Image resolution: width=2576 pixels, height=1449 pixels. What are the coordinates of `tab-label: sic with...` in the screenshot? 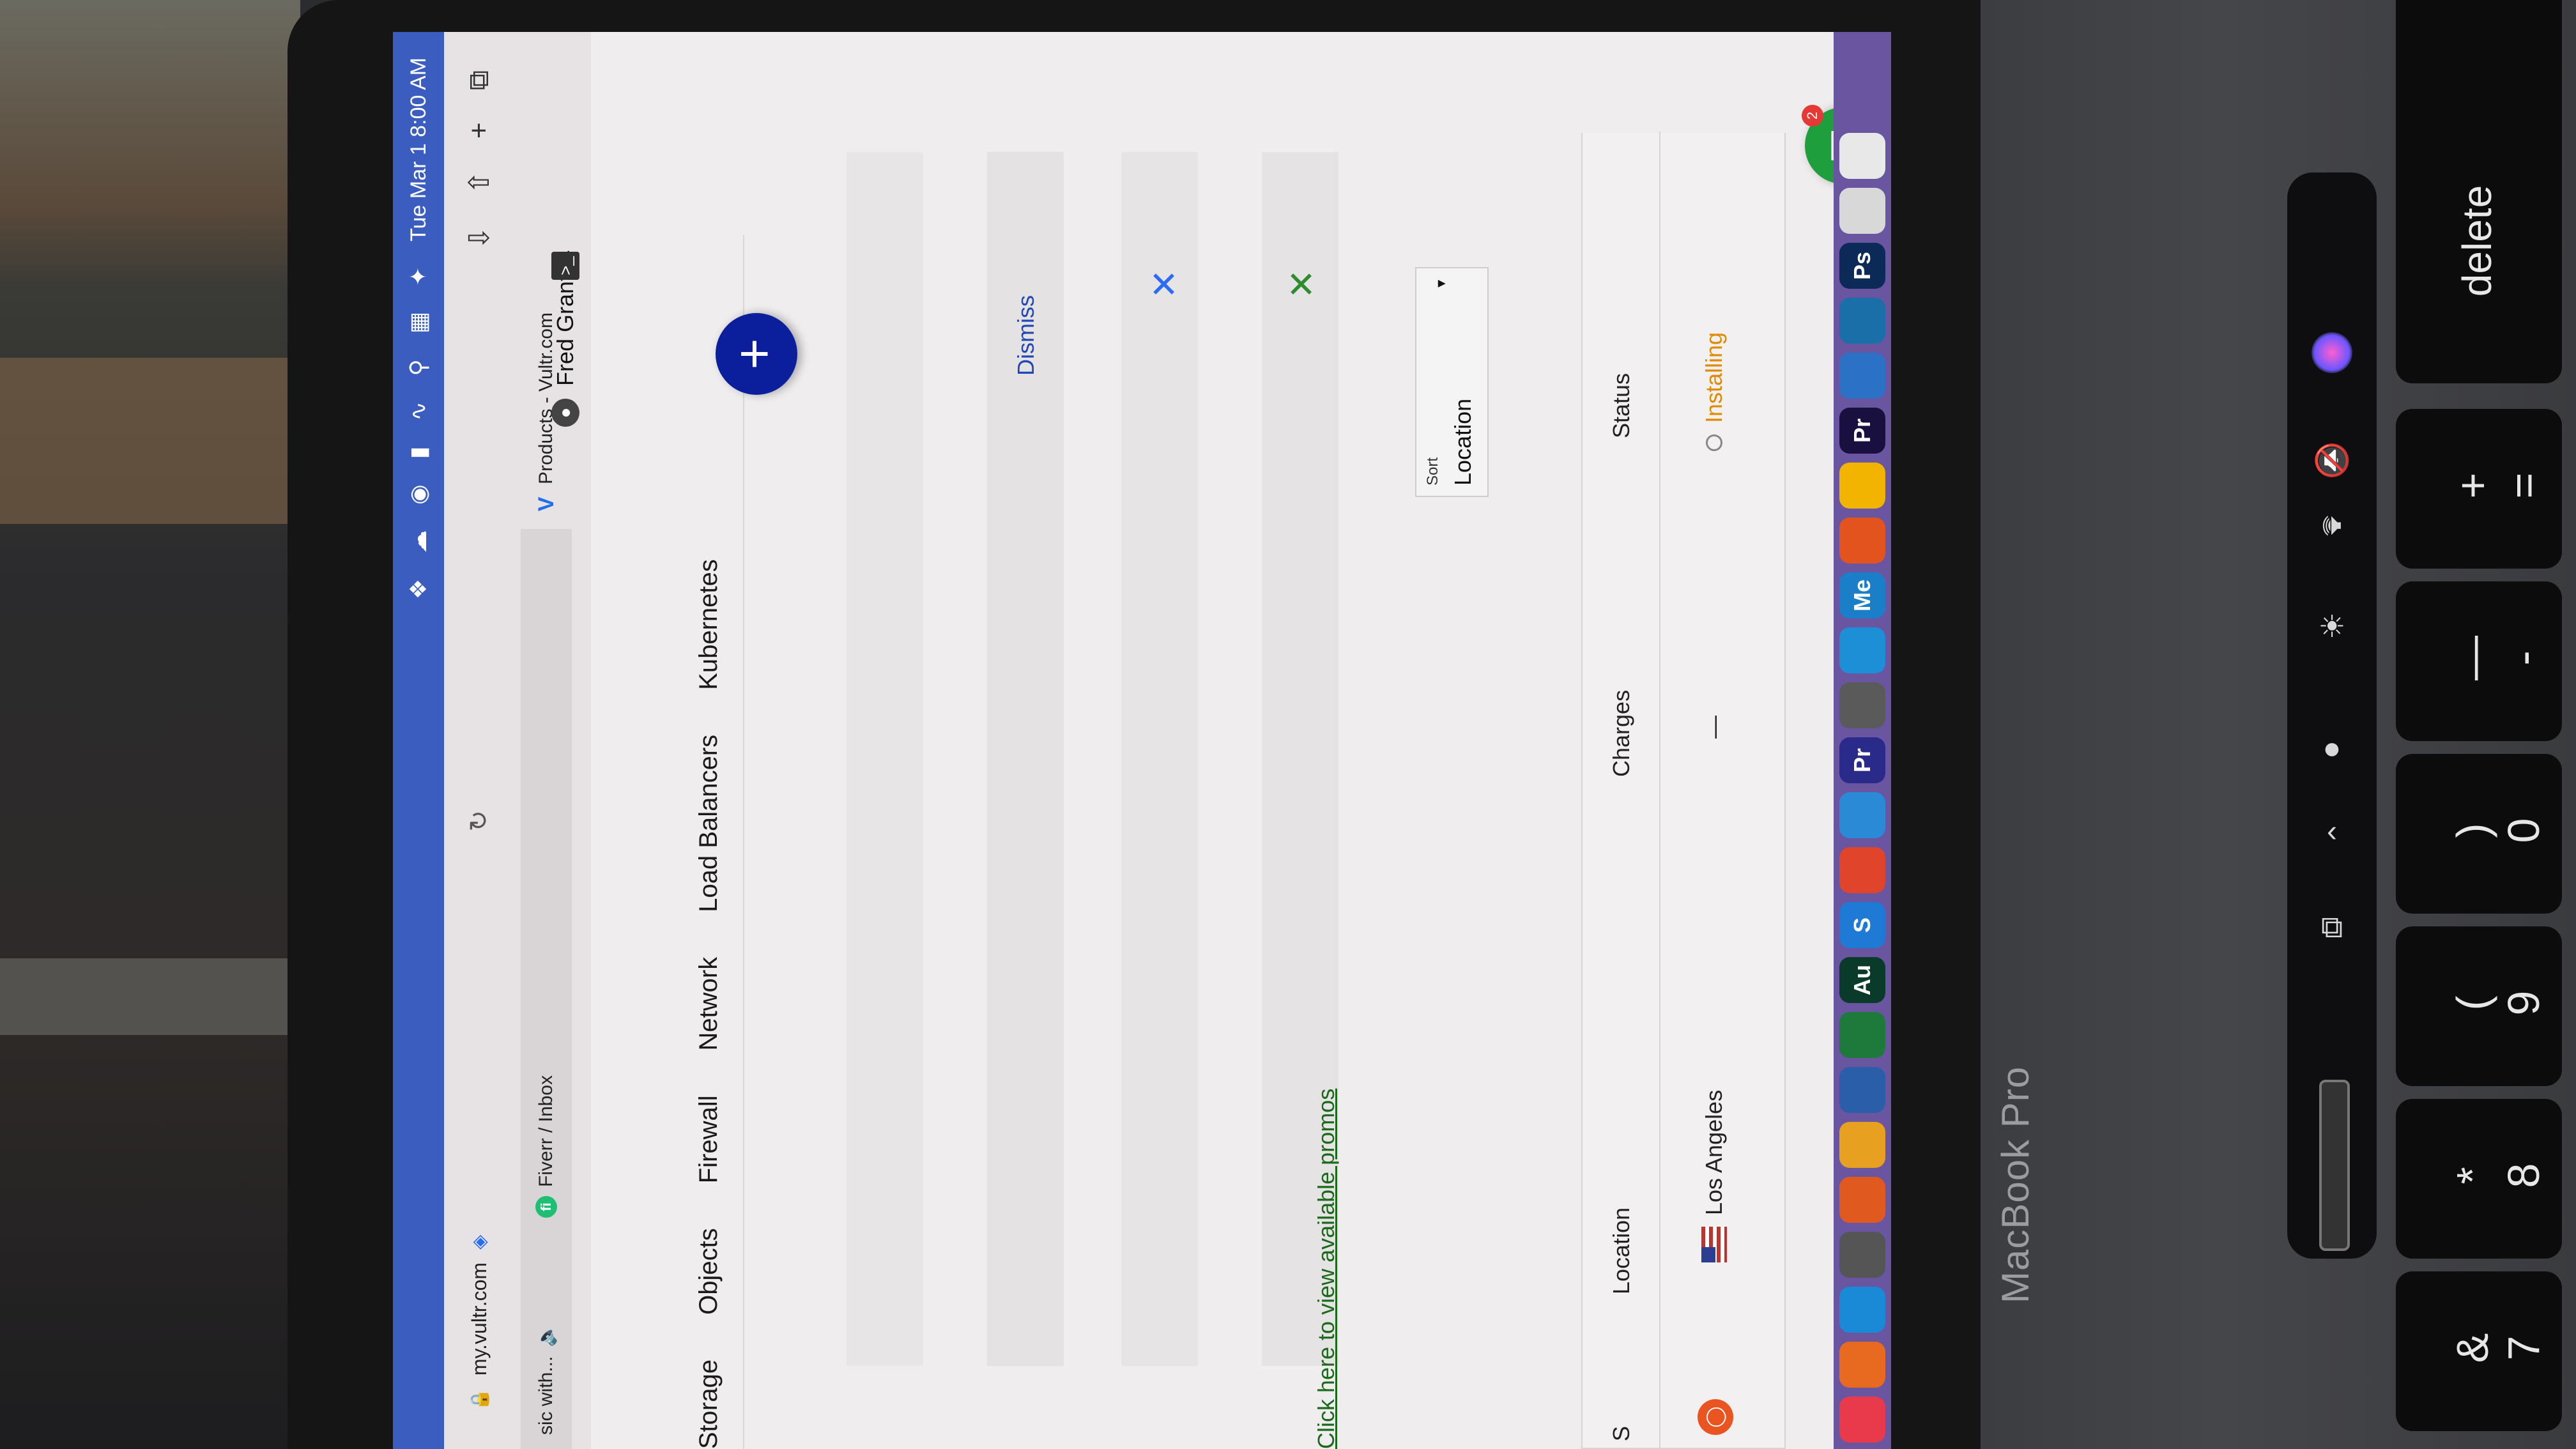 It's located at (545, 1395).